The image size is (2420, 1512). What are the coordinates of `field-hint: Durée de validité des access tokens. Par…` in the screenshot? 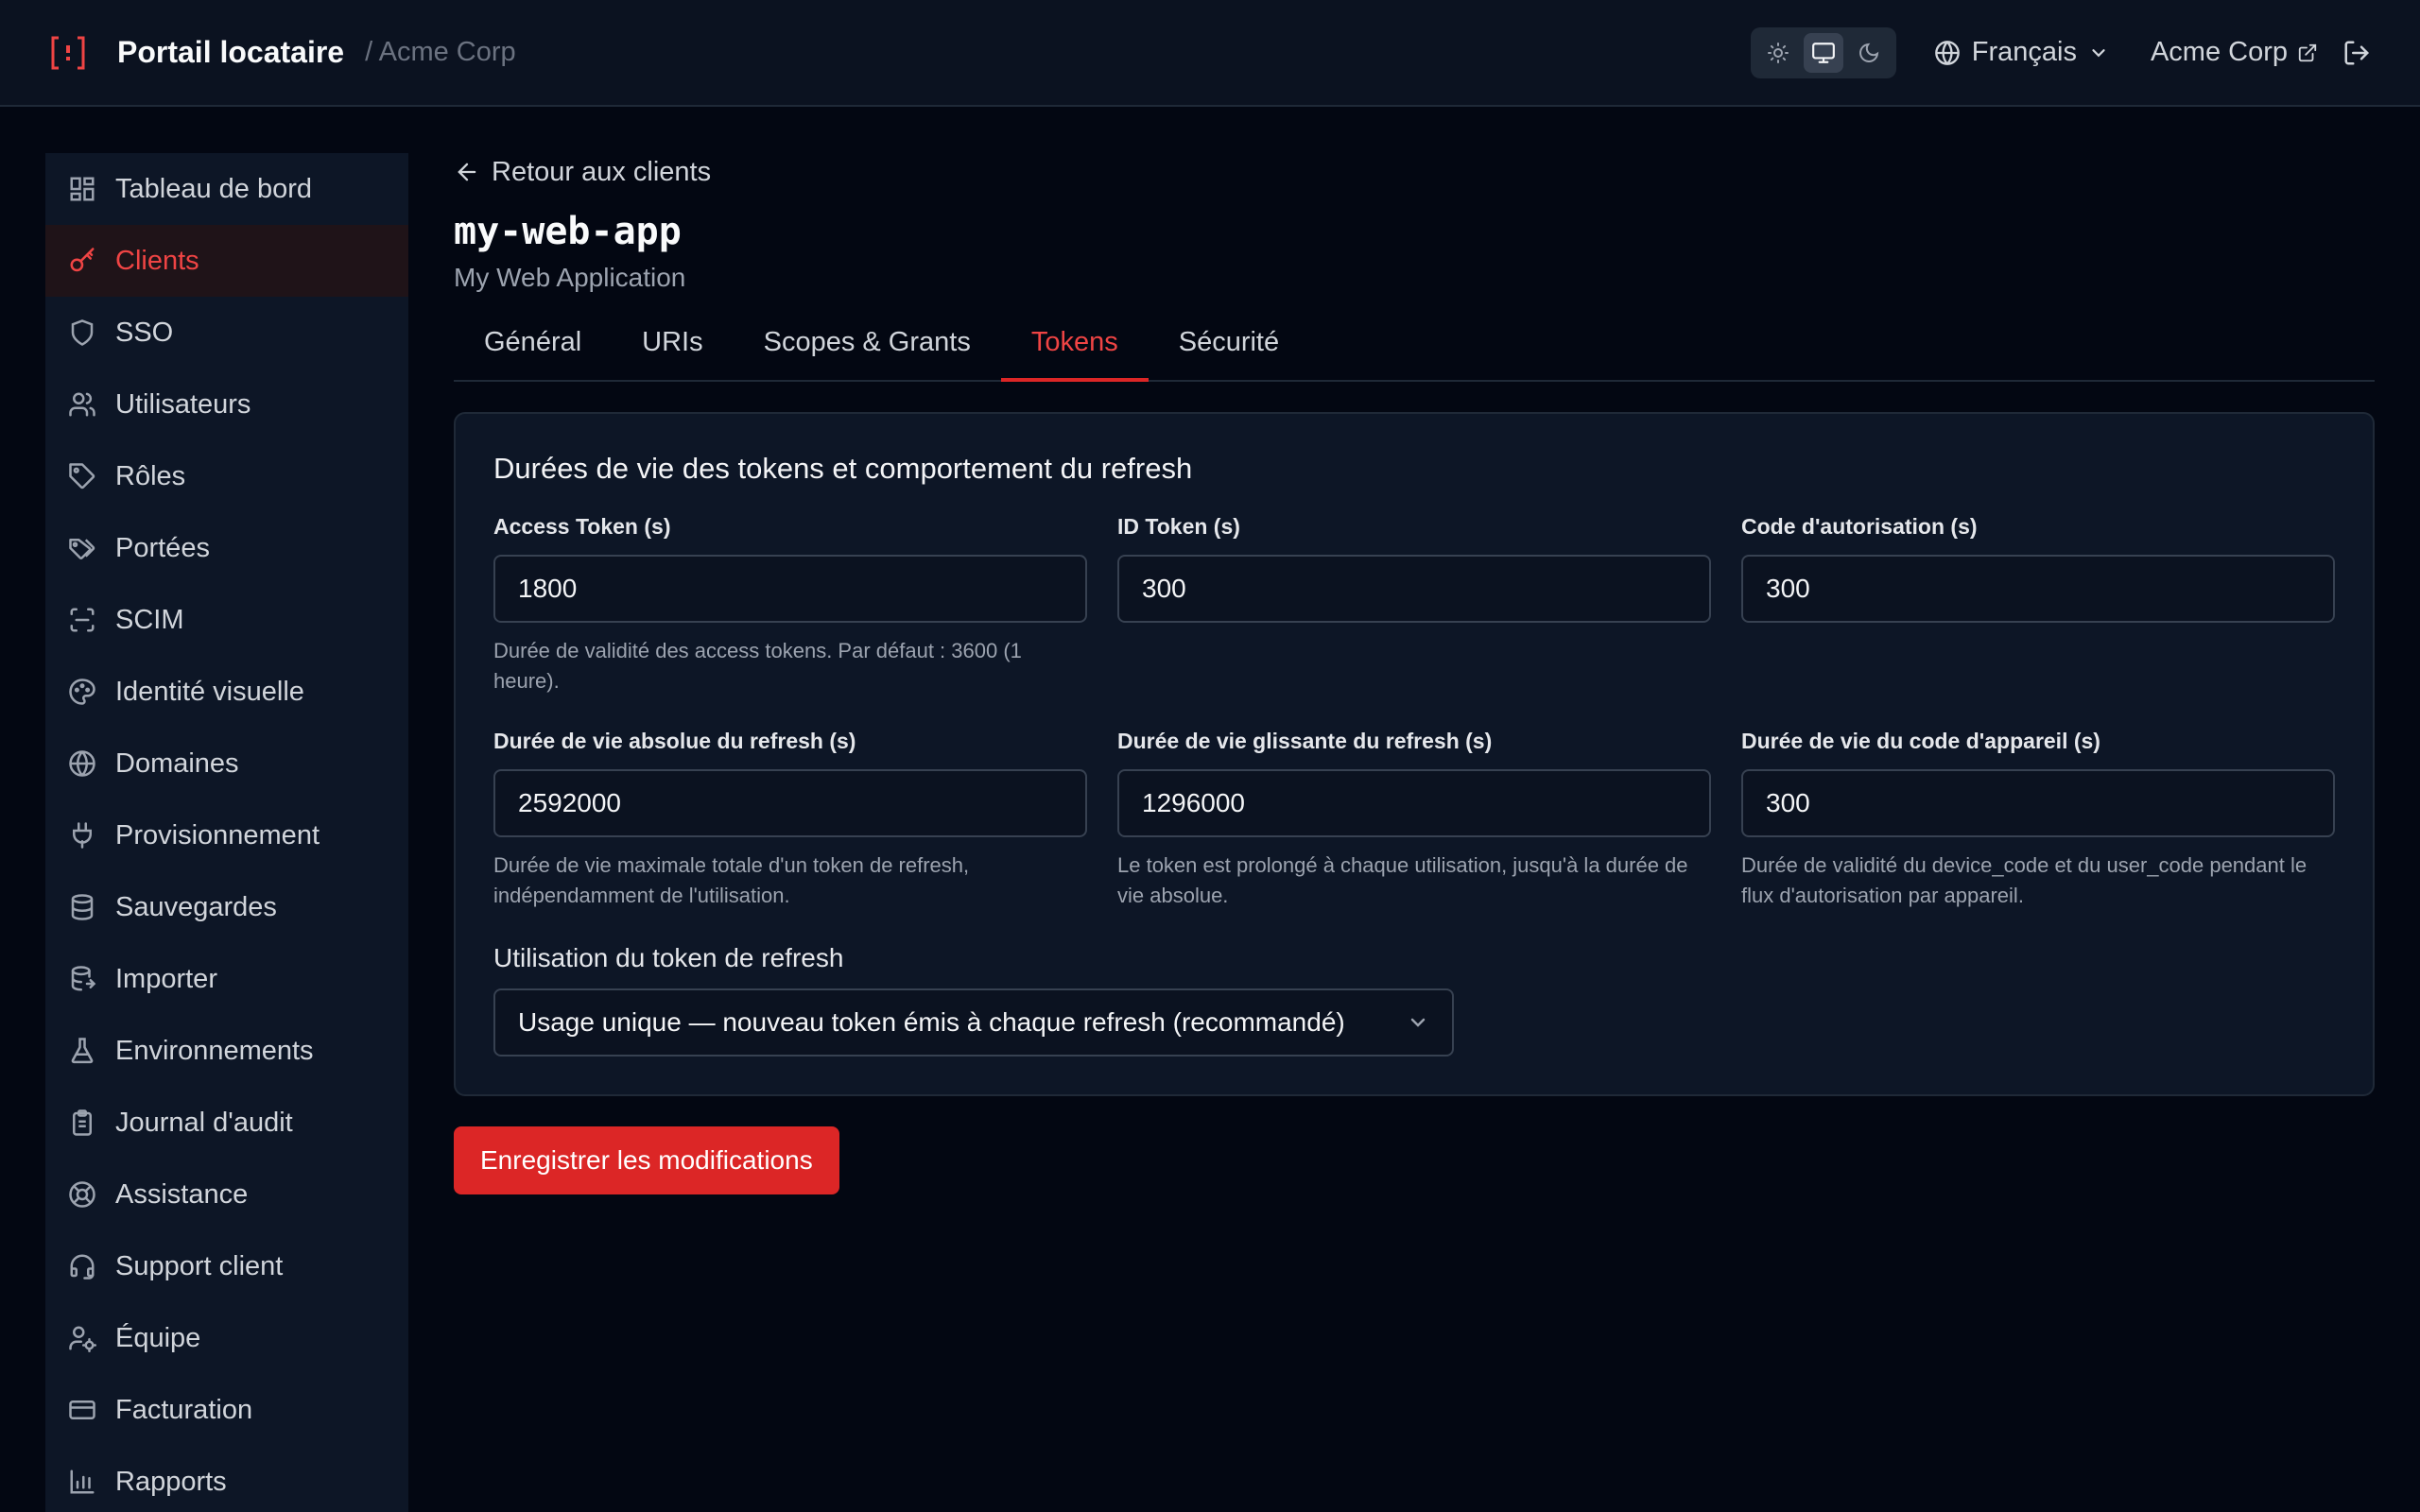 It's located at (757, 666).